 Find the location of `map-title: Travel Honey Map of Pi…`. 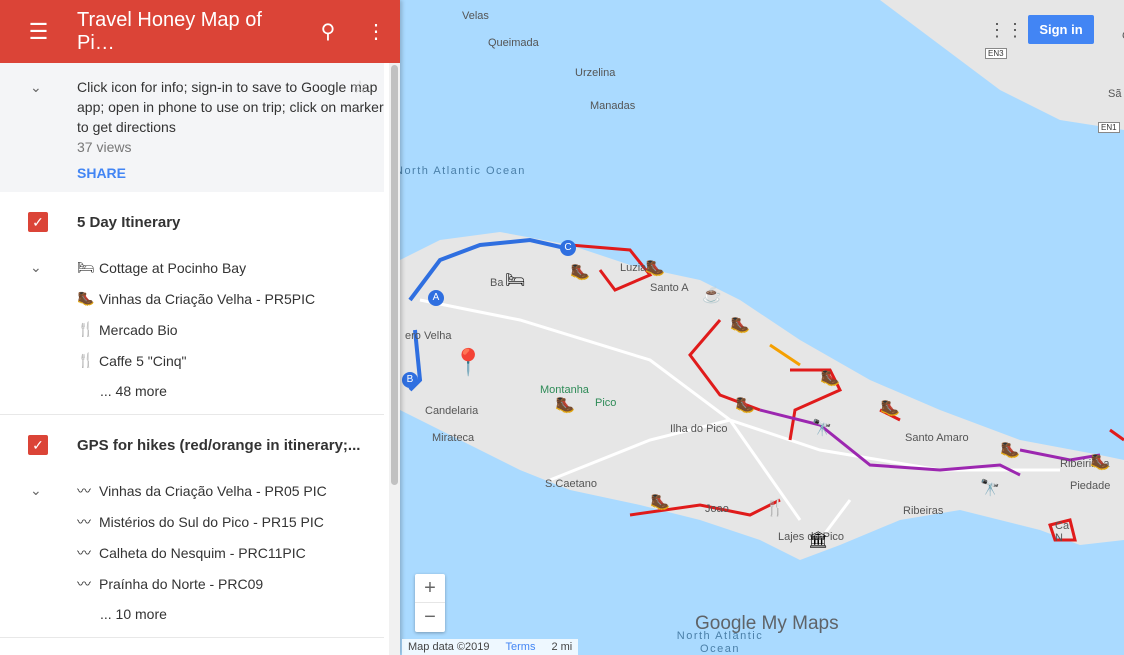

map-title: Travel Honey Map of Pi… is located at coordinates (169, 31).